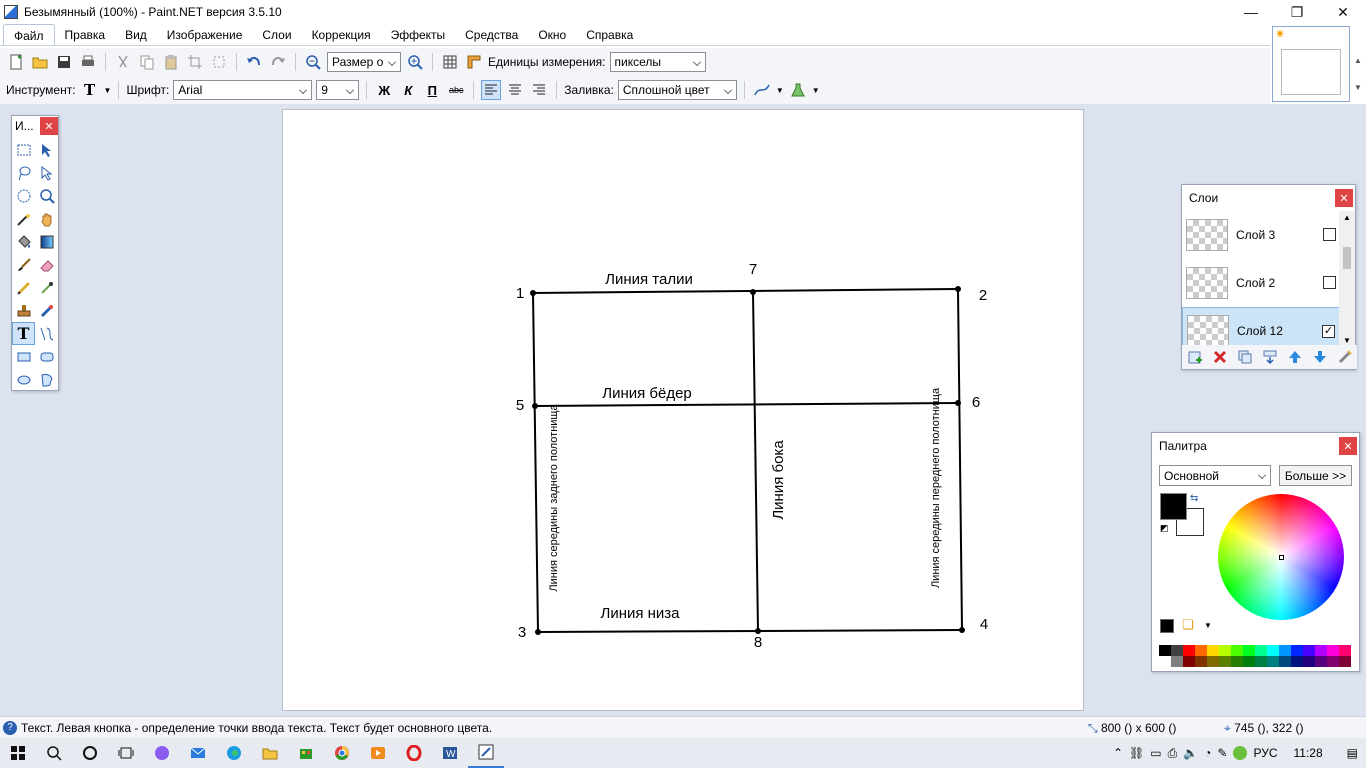  Describe the element at coordinates (23, 264) in the screenshot. I see `paintbrush-tool-icon` at that location.